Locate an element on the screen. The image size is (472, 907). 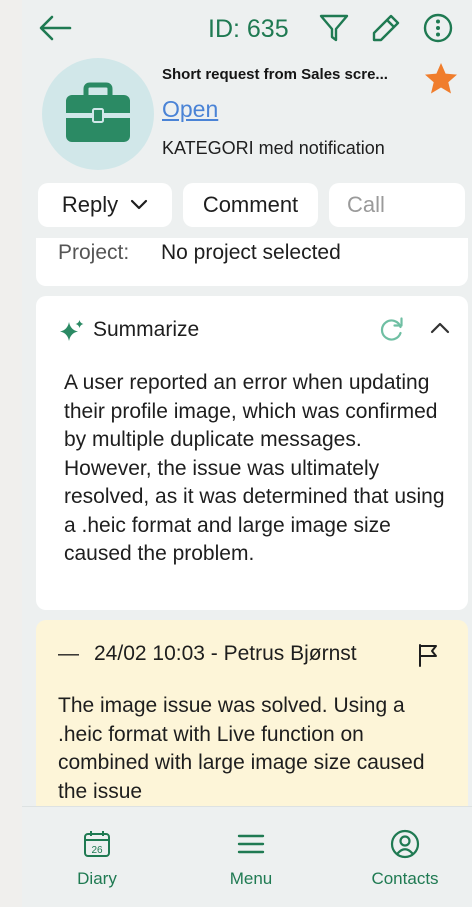
hamburger-menu-icon is located at coordinates (251, 844).